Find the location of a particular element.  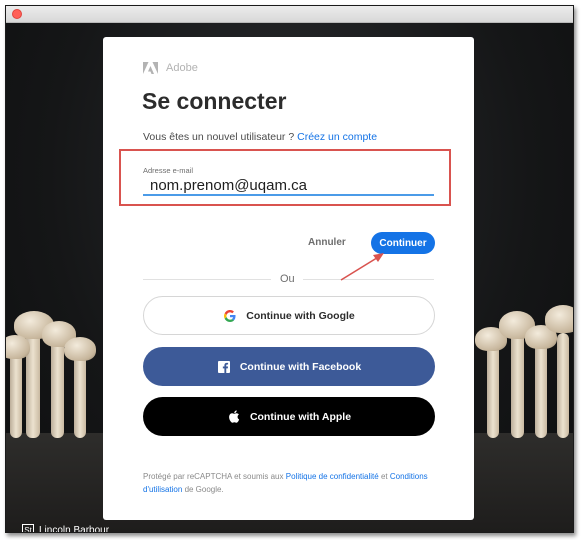

brand-name: Adobe is located at coordinates (182, 68).